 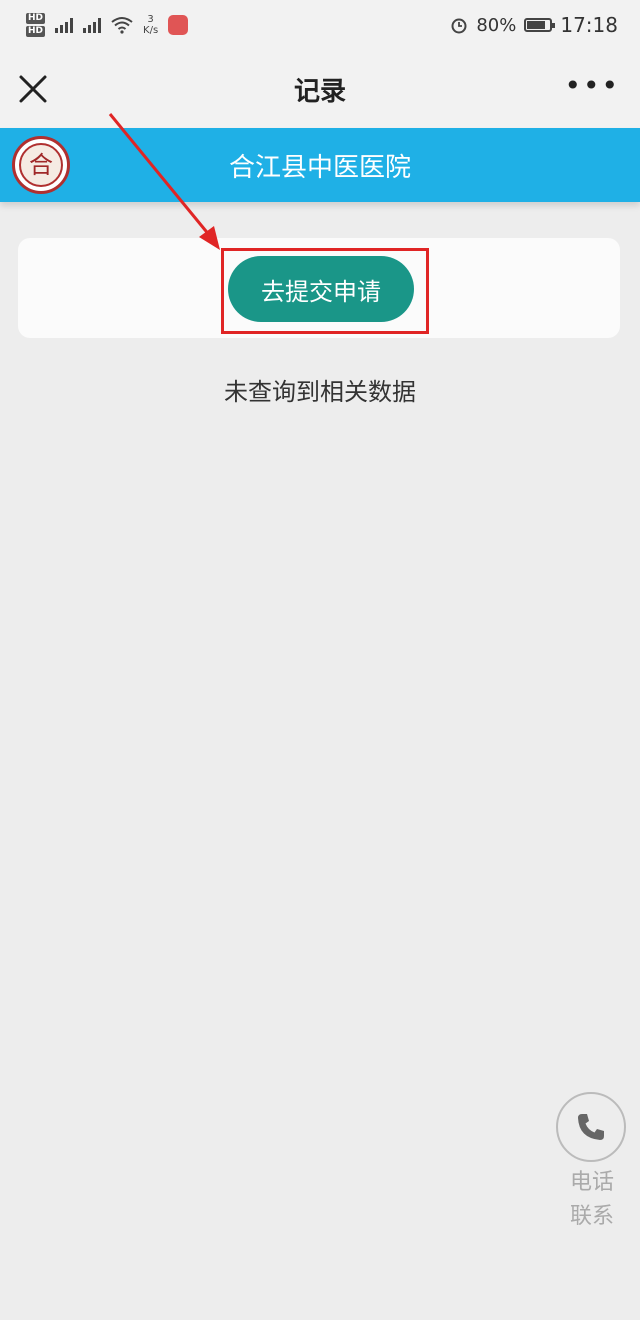 What do you see at coordinates (122, 25) in the screenshot?
I see `wifi-icon` at bounding box center [122, 25].